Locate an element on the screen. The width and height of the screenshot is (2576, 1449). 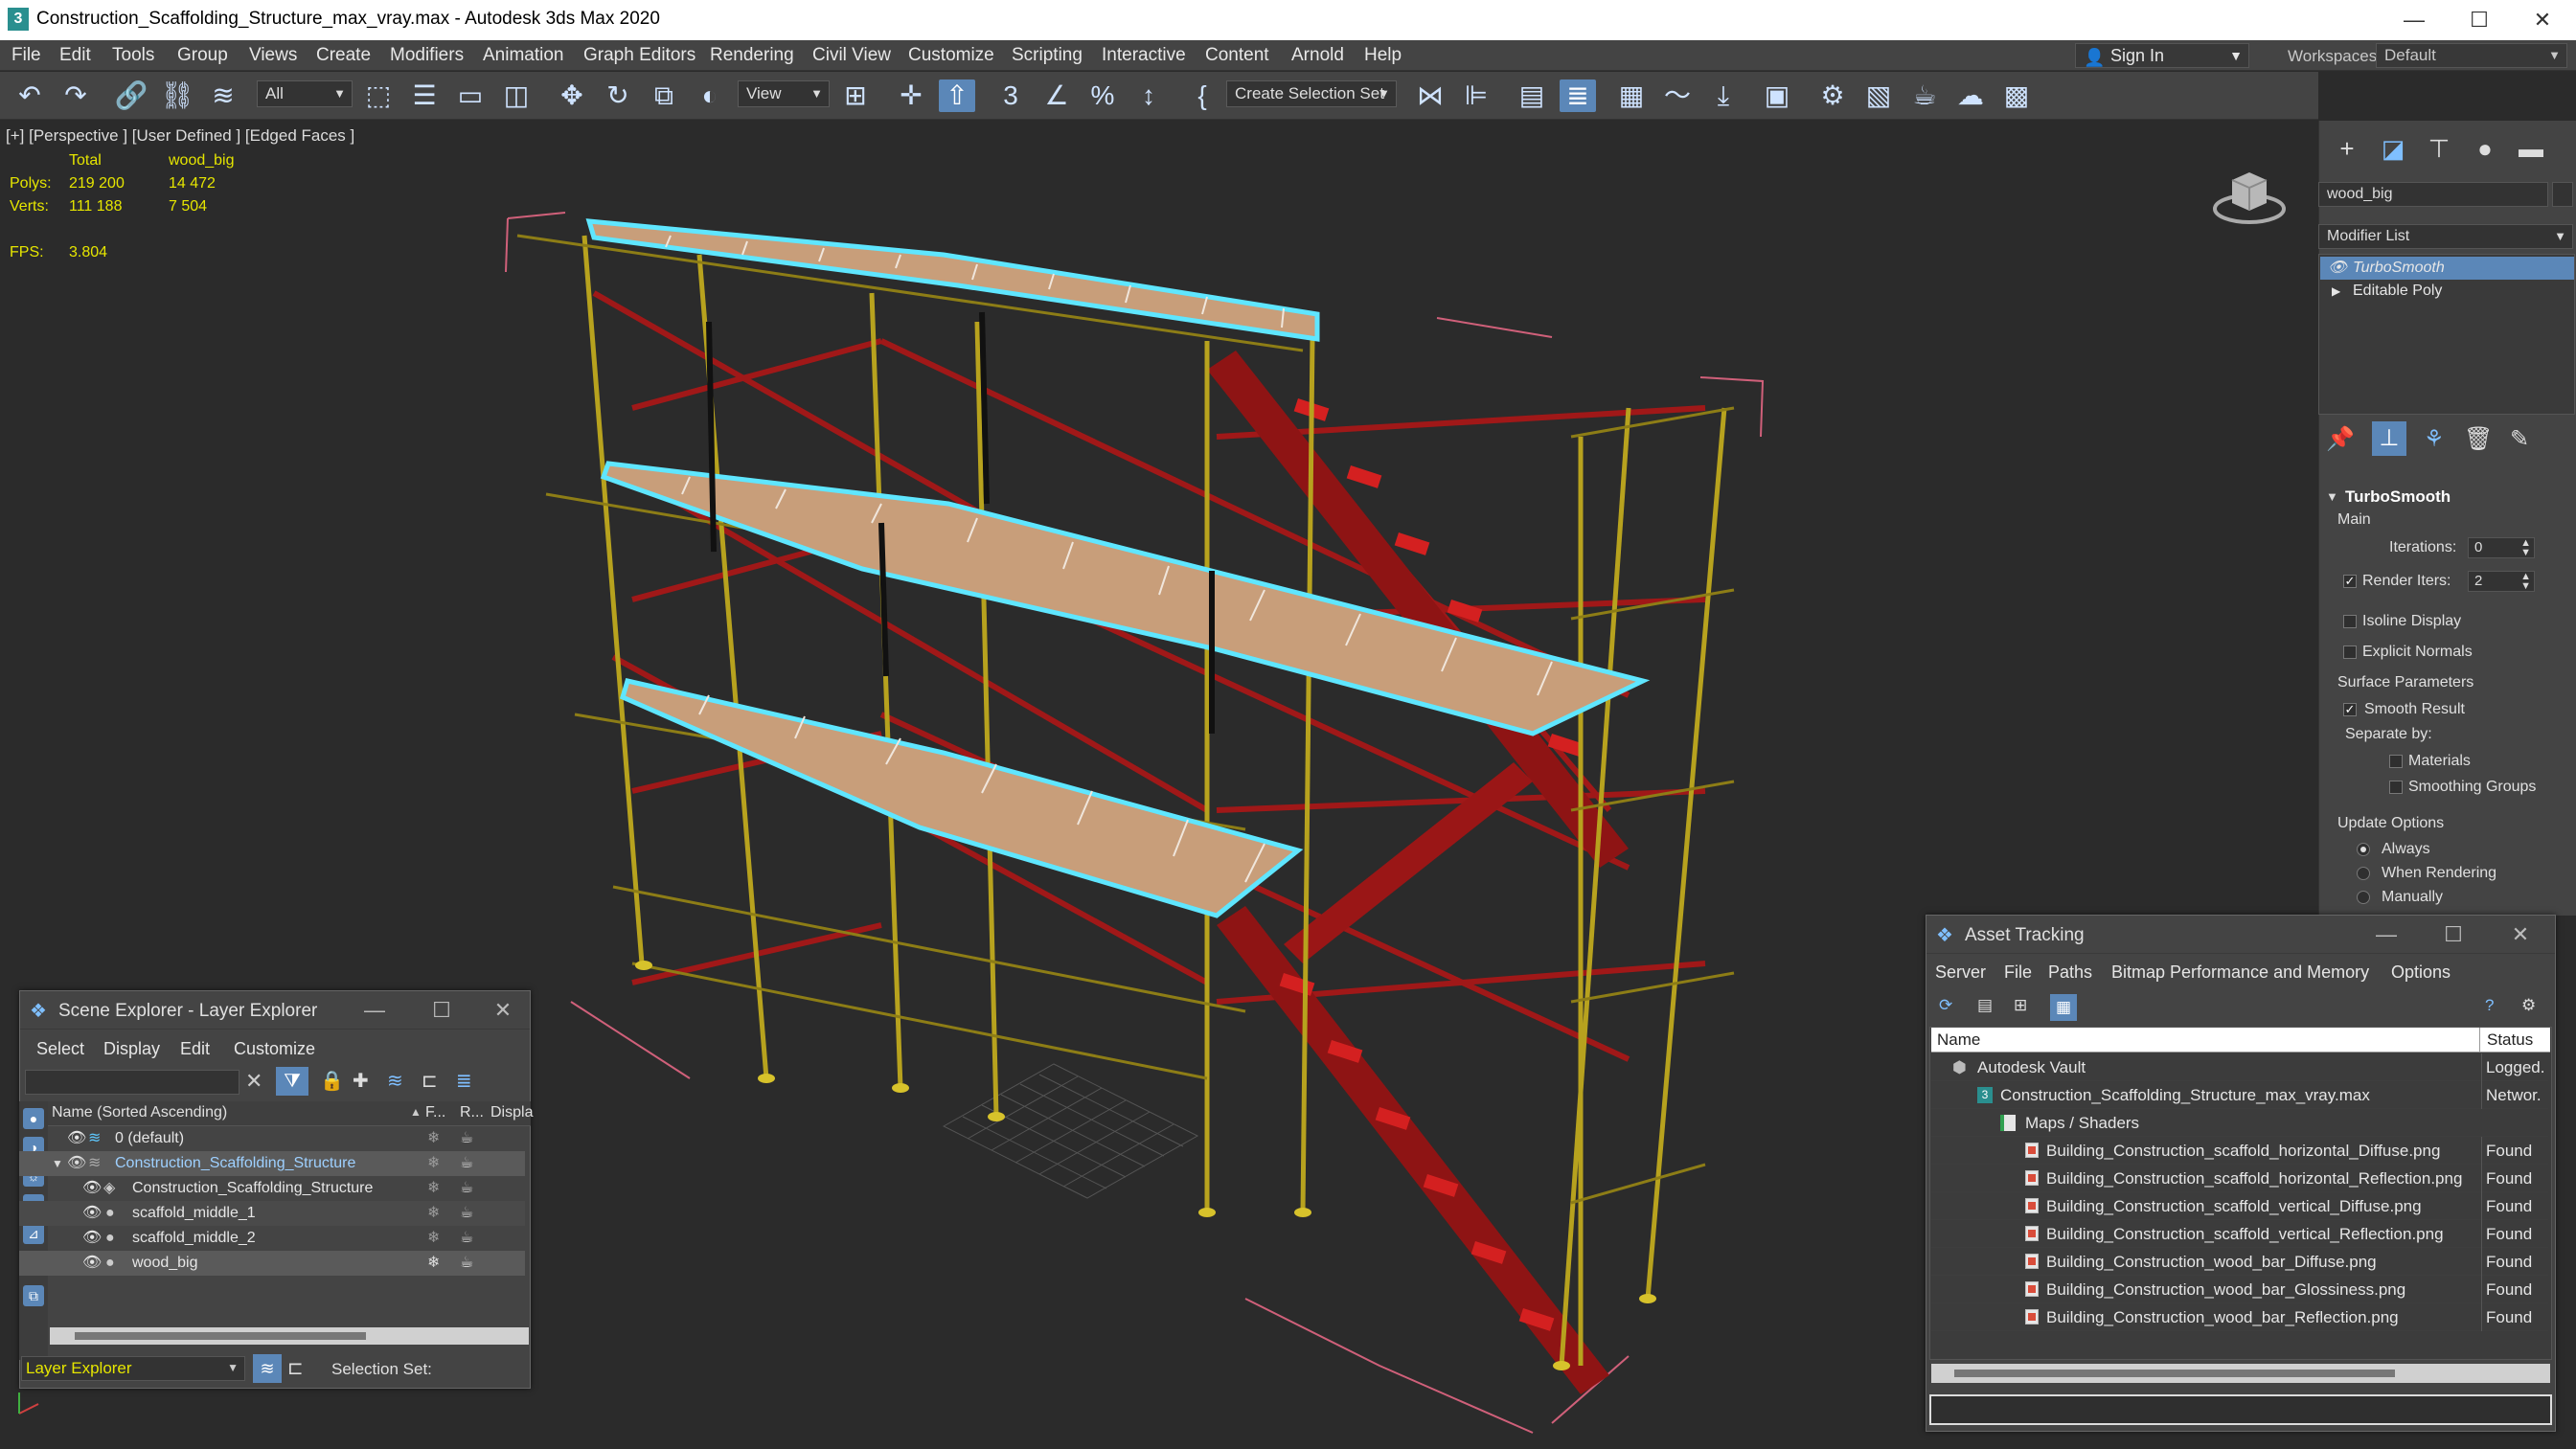
list-view-icon: ▤ is located at coordinates (1985, 1005).